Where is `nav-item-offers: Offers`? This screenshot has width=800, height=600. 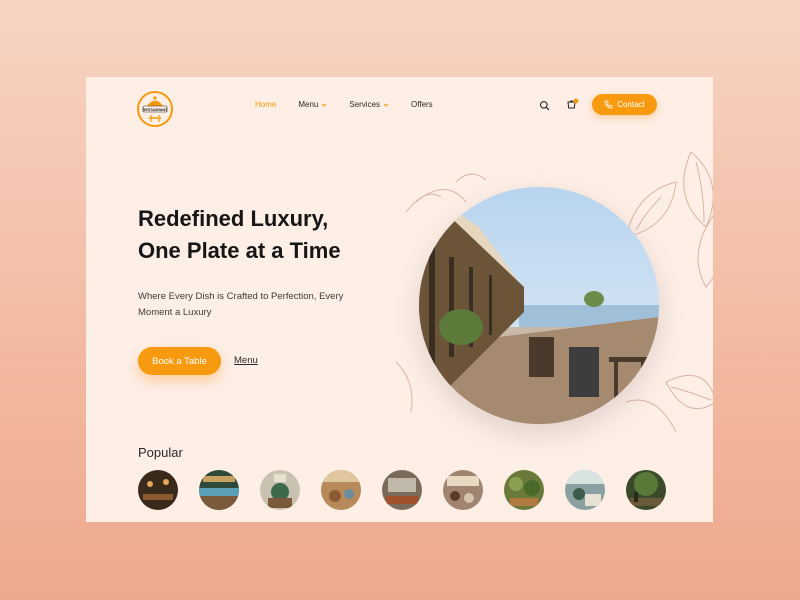
nav-item-offers: Offers is located at coordinates (422, 104).